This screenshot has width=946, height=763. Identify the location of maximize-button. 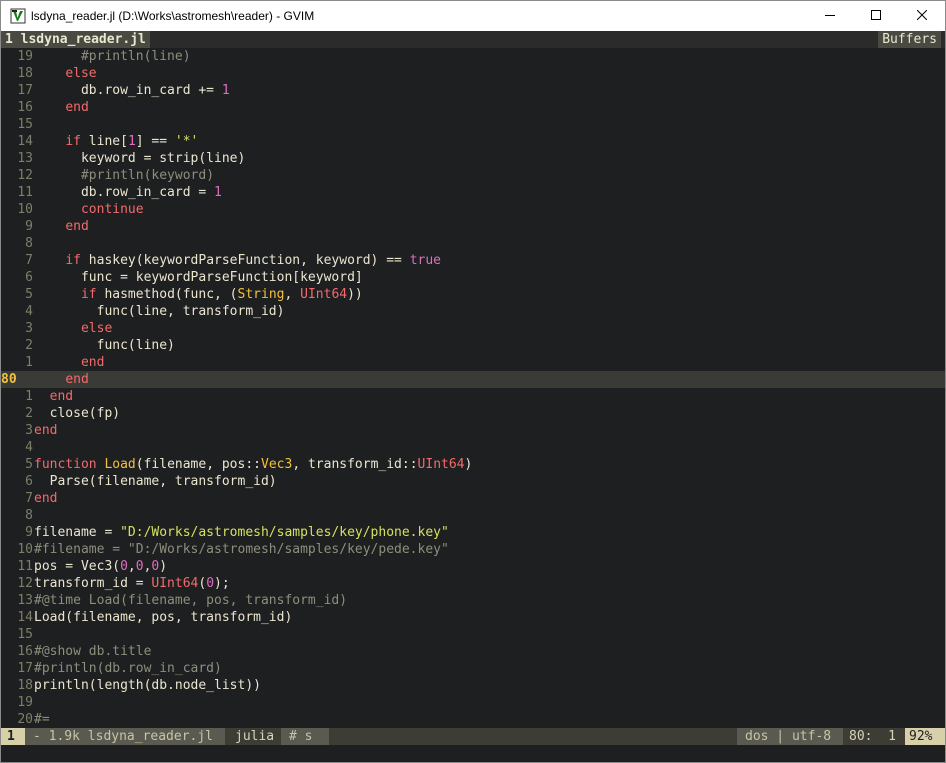
(876, 16).